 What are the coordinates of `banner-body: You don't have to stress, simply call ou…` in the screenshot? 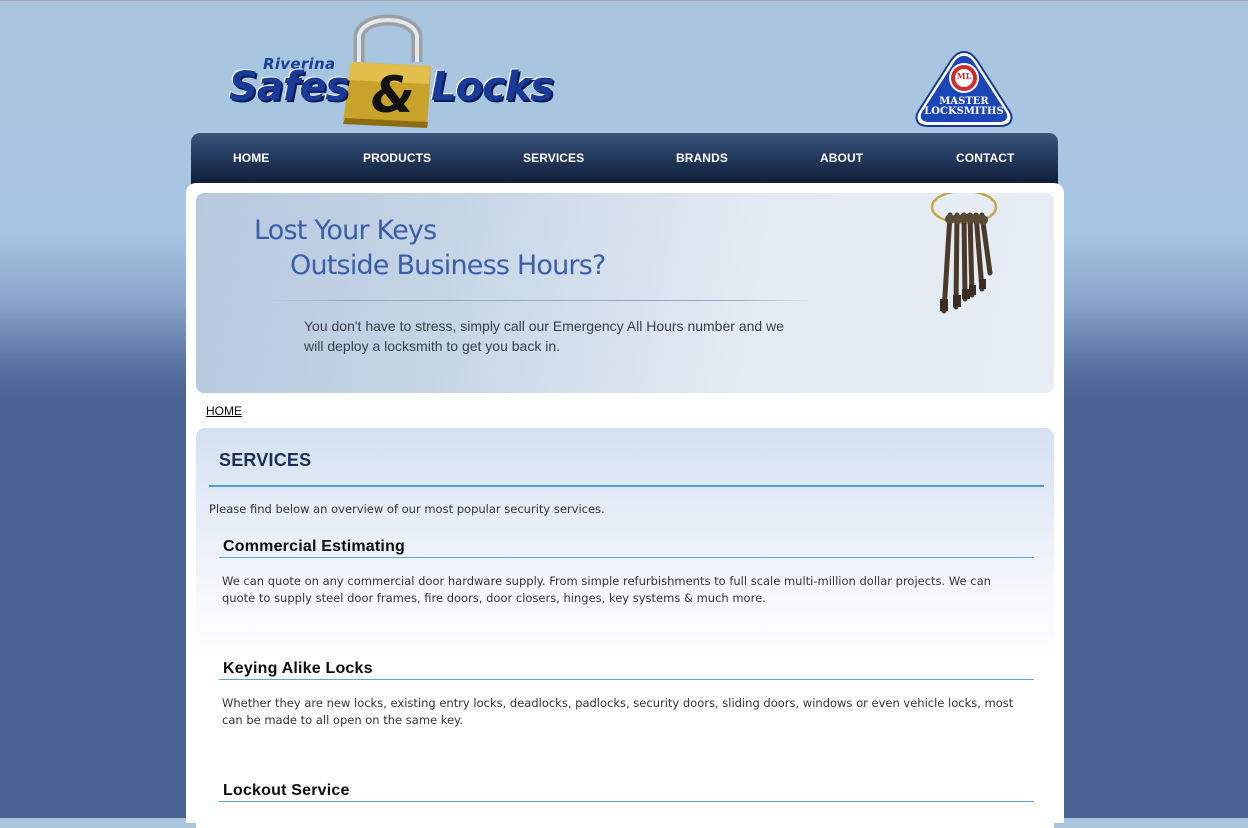 It's located at (544, 336).